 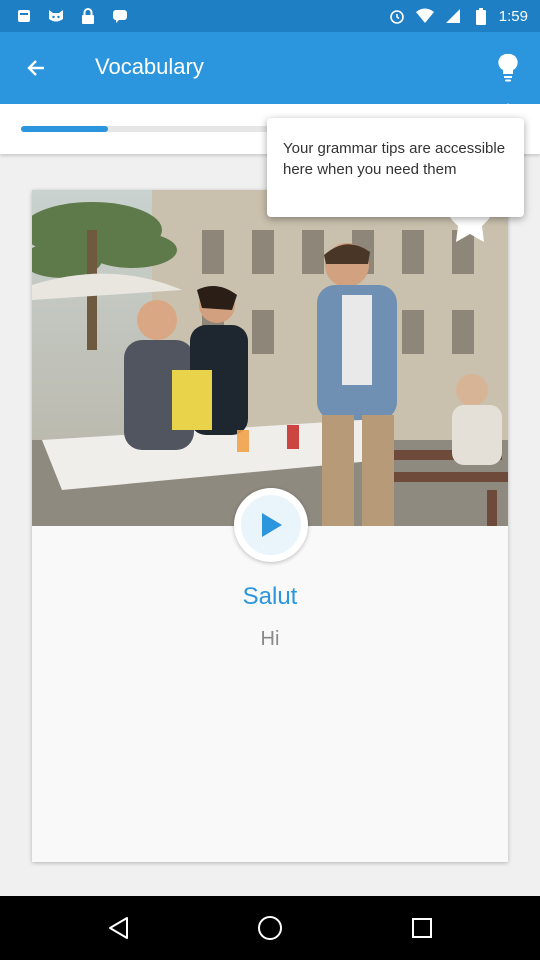 I want to click on play-icon, so click(x=272, y=525).